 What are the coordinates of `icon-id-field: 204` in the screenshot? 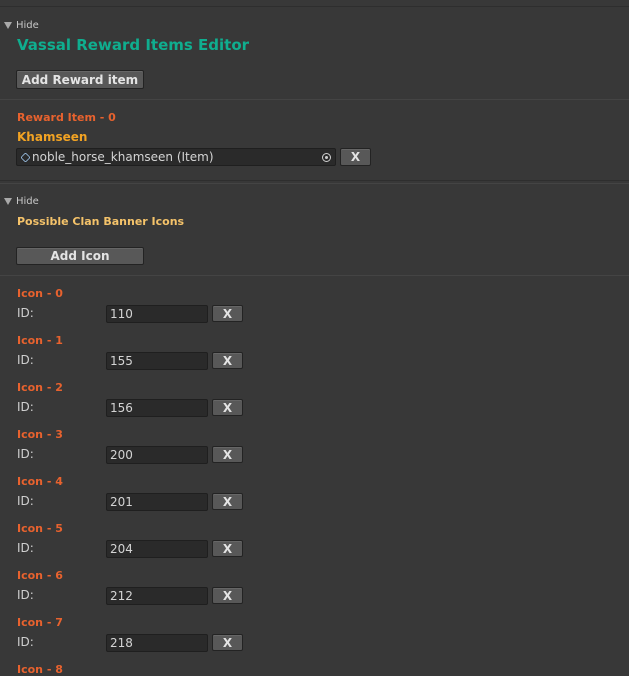 It's located at (157, 549).